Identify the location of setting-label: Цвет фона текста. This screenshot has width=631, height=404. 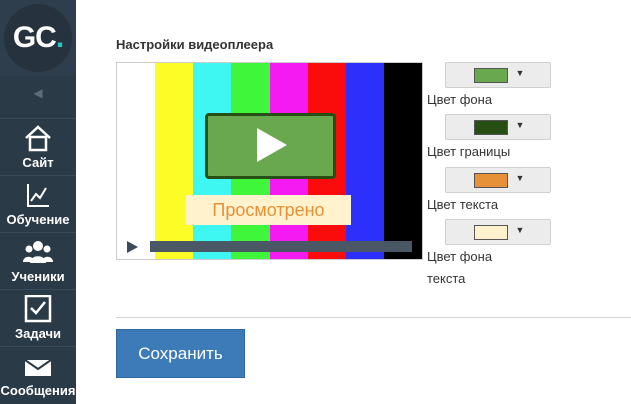
(460, 267).